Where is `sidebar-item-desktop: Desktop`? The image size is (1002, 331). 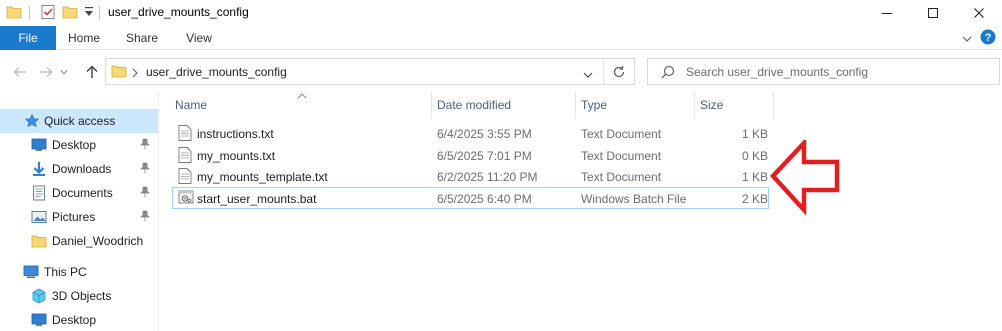
sidebar-item-desktop: Desktop is located at coordinates (79, 145).